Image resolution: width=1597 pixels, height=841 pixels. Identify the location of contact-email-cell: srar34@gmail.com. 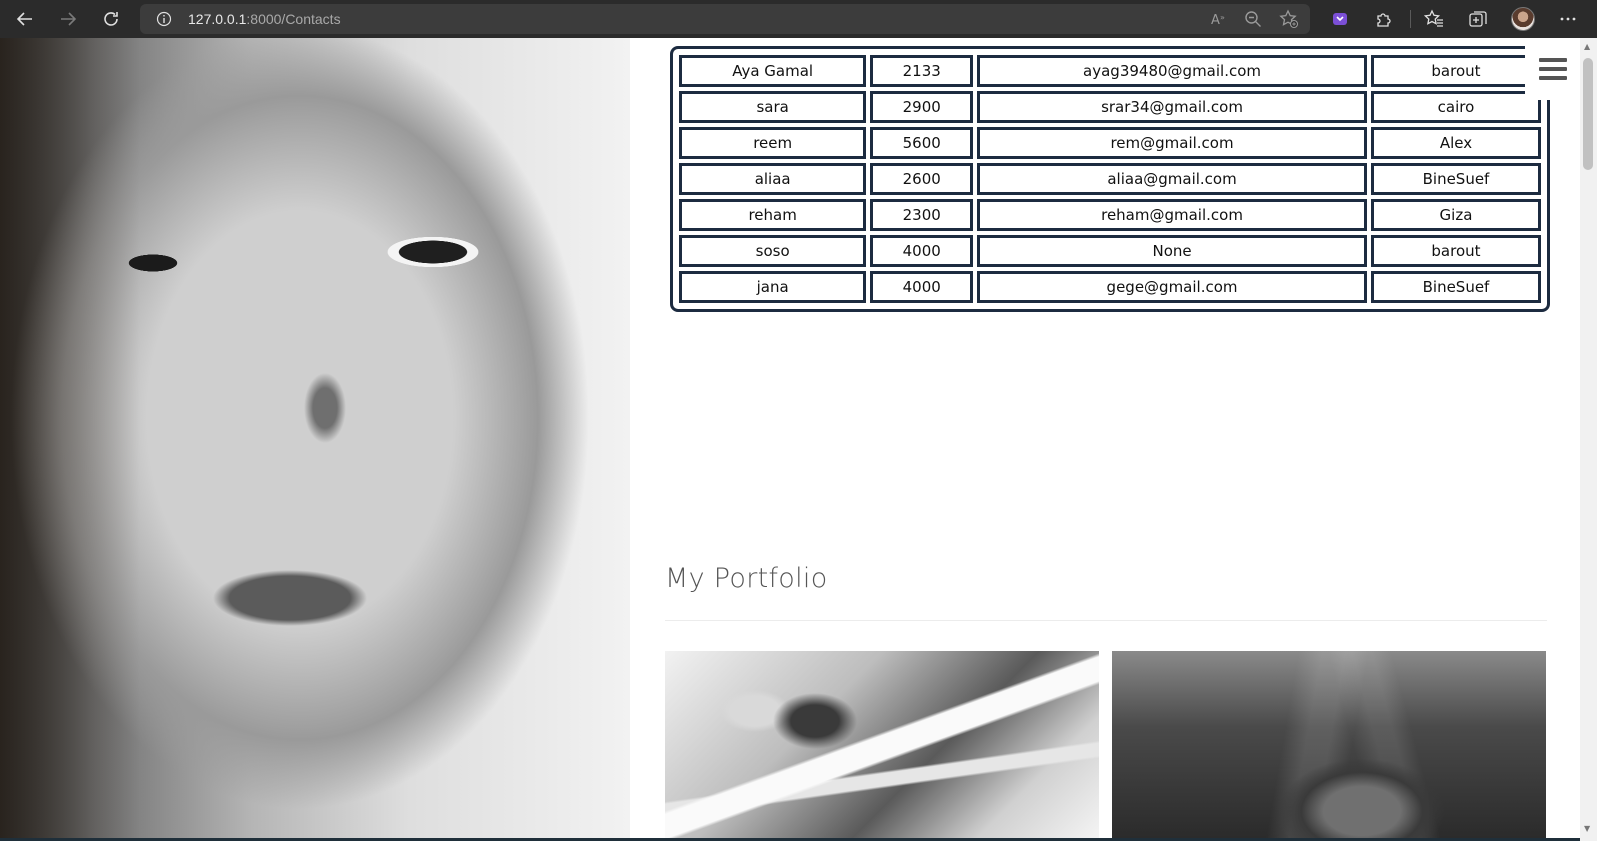
(1172, 107).